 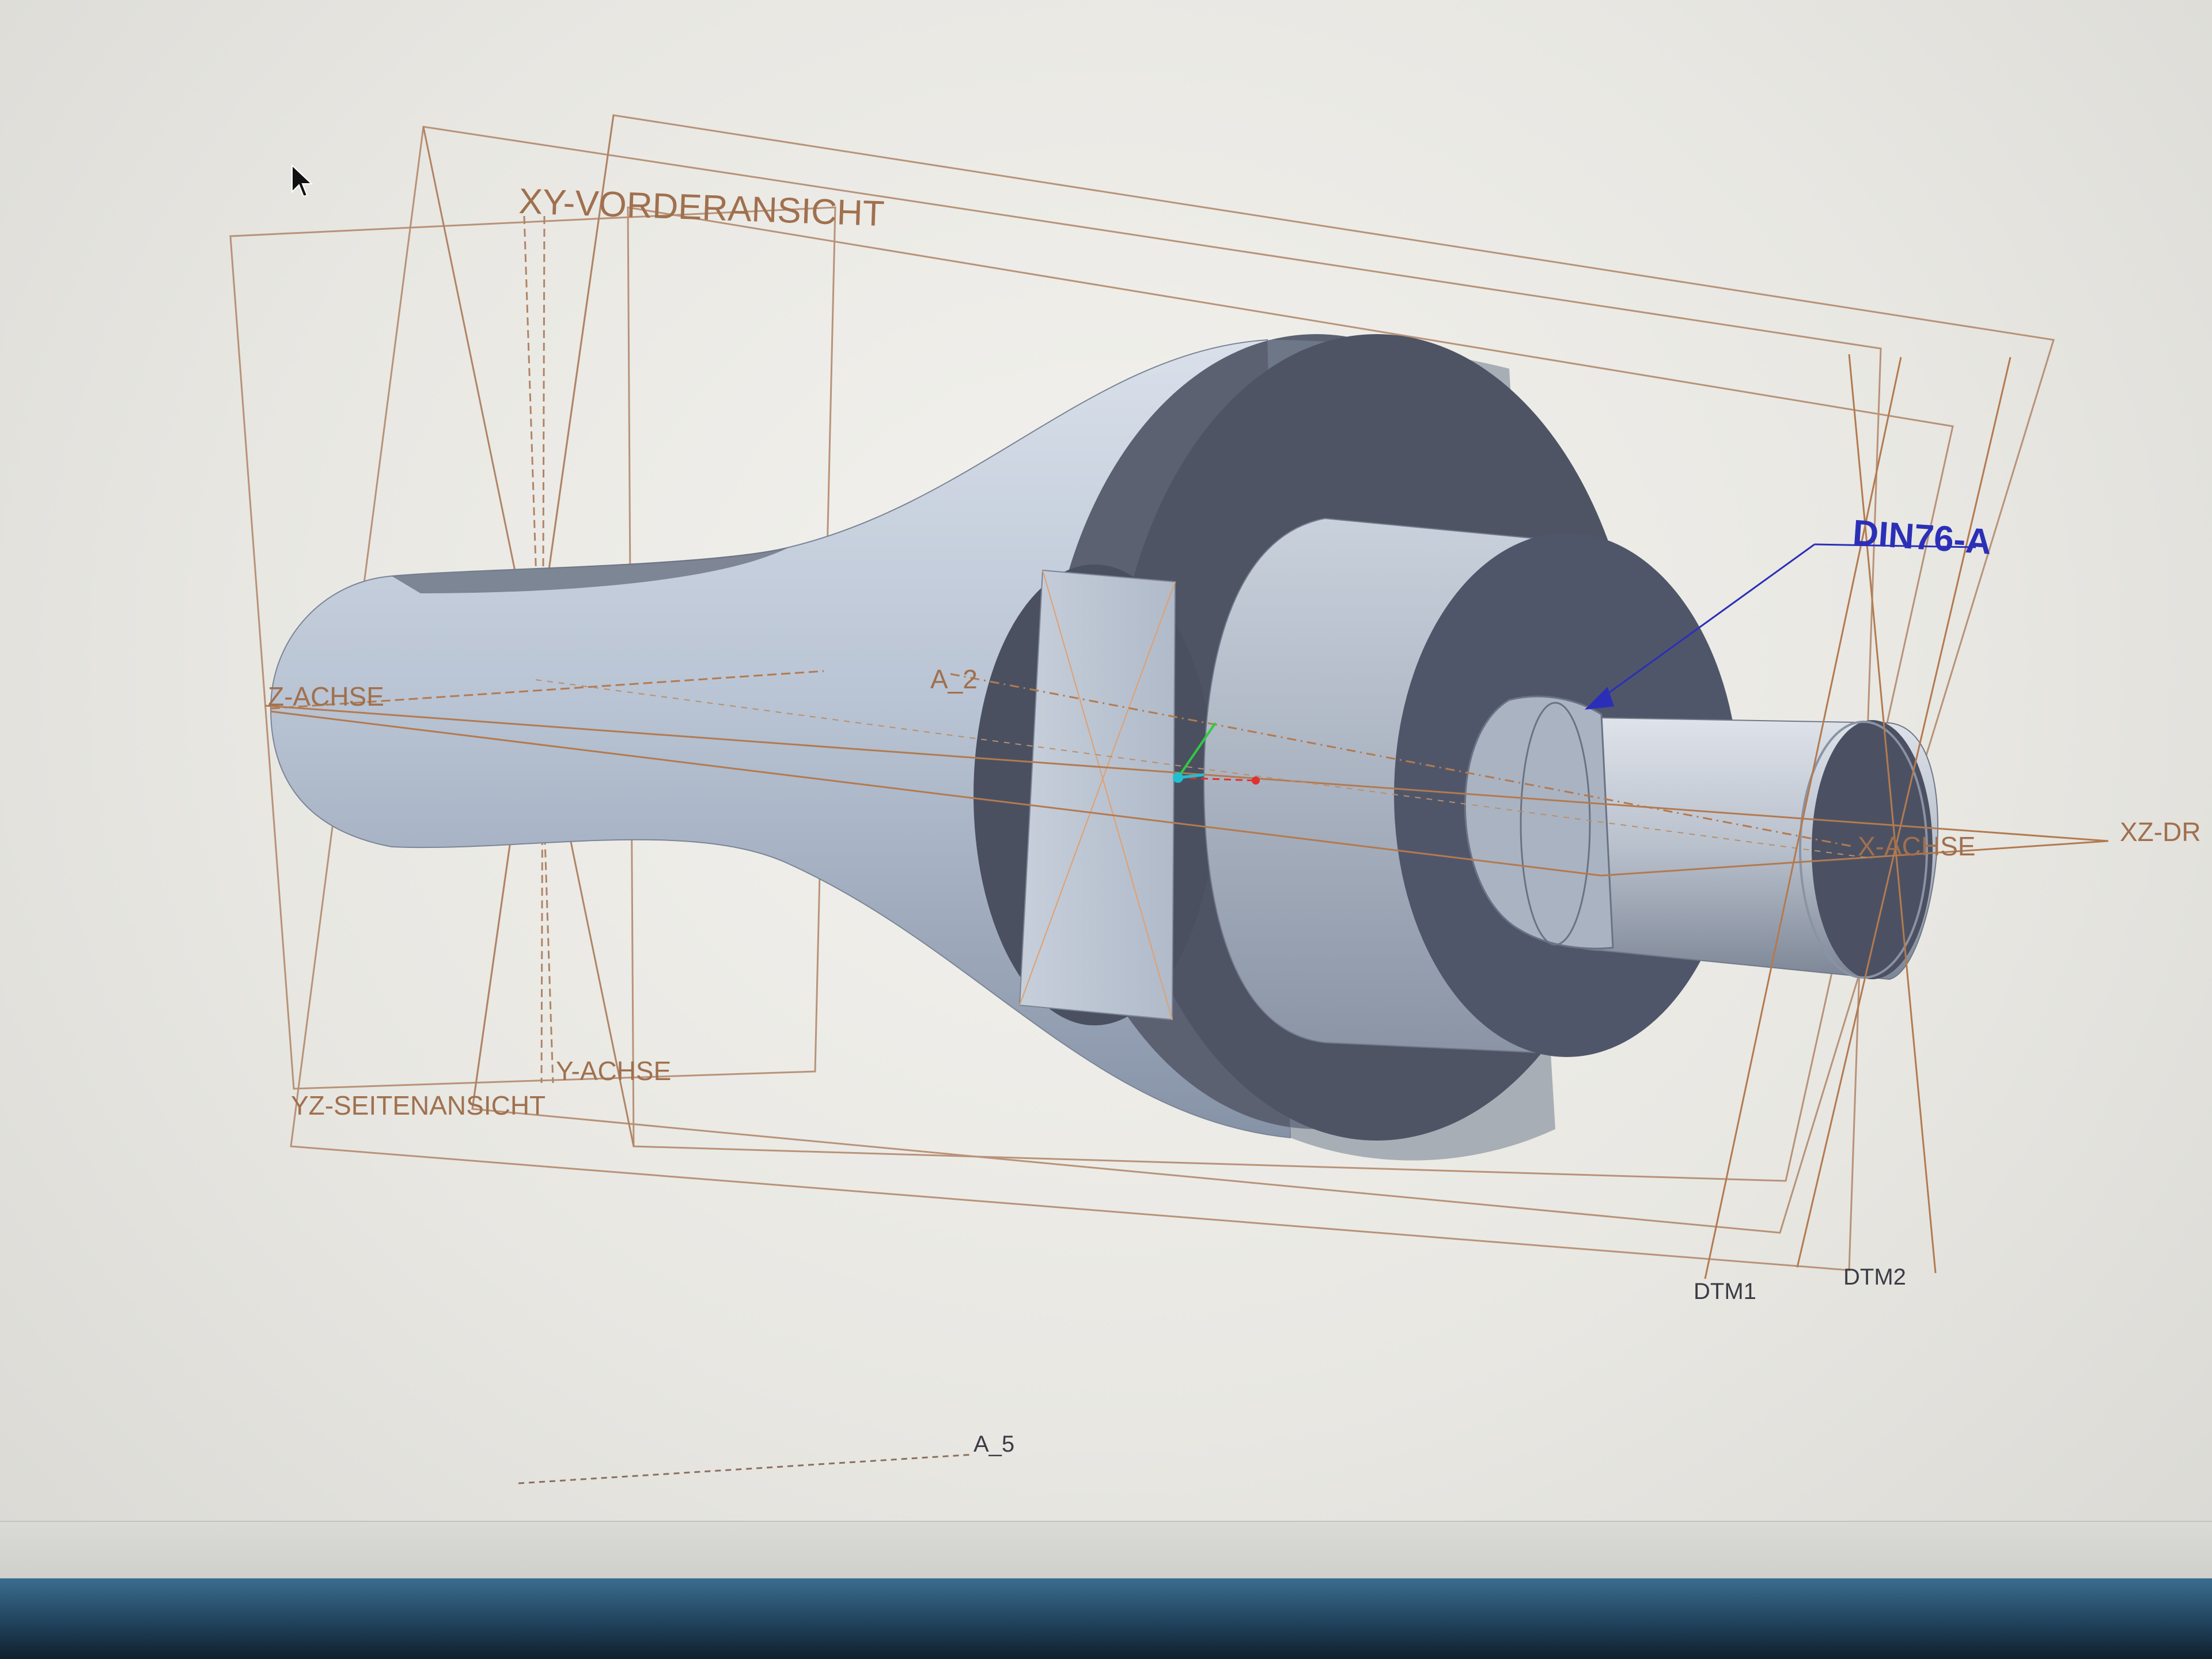 What do you see at coordinates (1106, 1550) in the screenshot?
I see `status-bar` at bounding box center [1106, 1550].